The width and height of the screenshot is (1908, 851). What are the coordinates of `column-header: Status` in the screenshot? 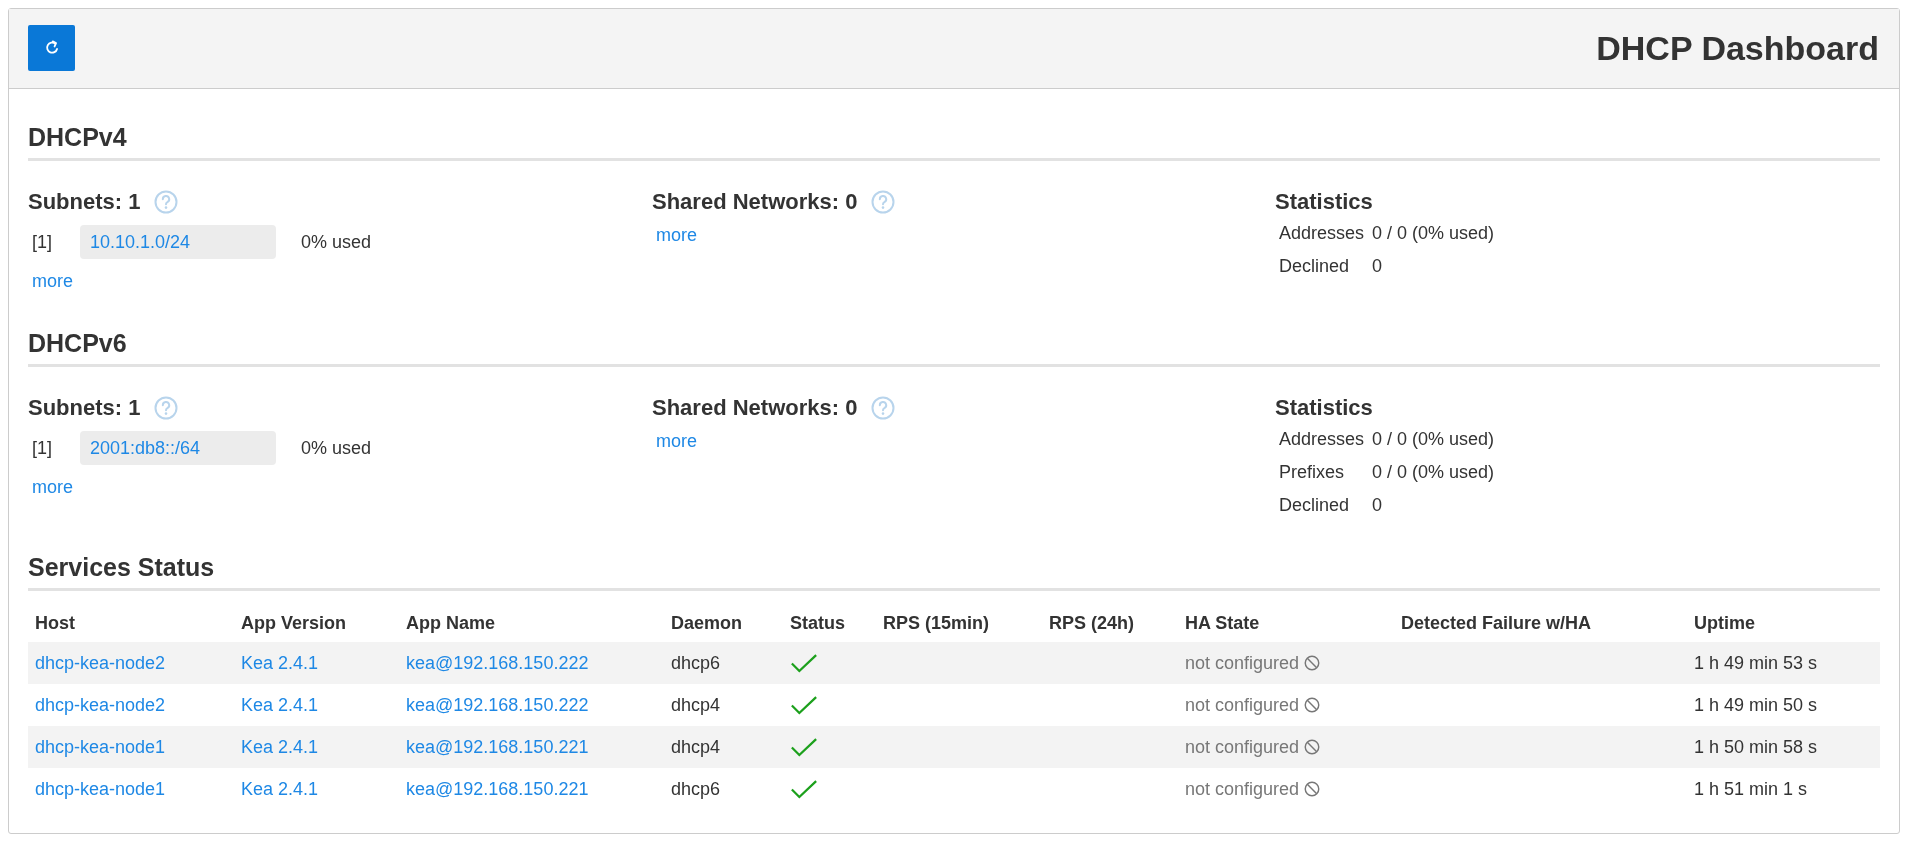 It's located at (829, 623).